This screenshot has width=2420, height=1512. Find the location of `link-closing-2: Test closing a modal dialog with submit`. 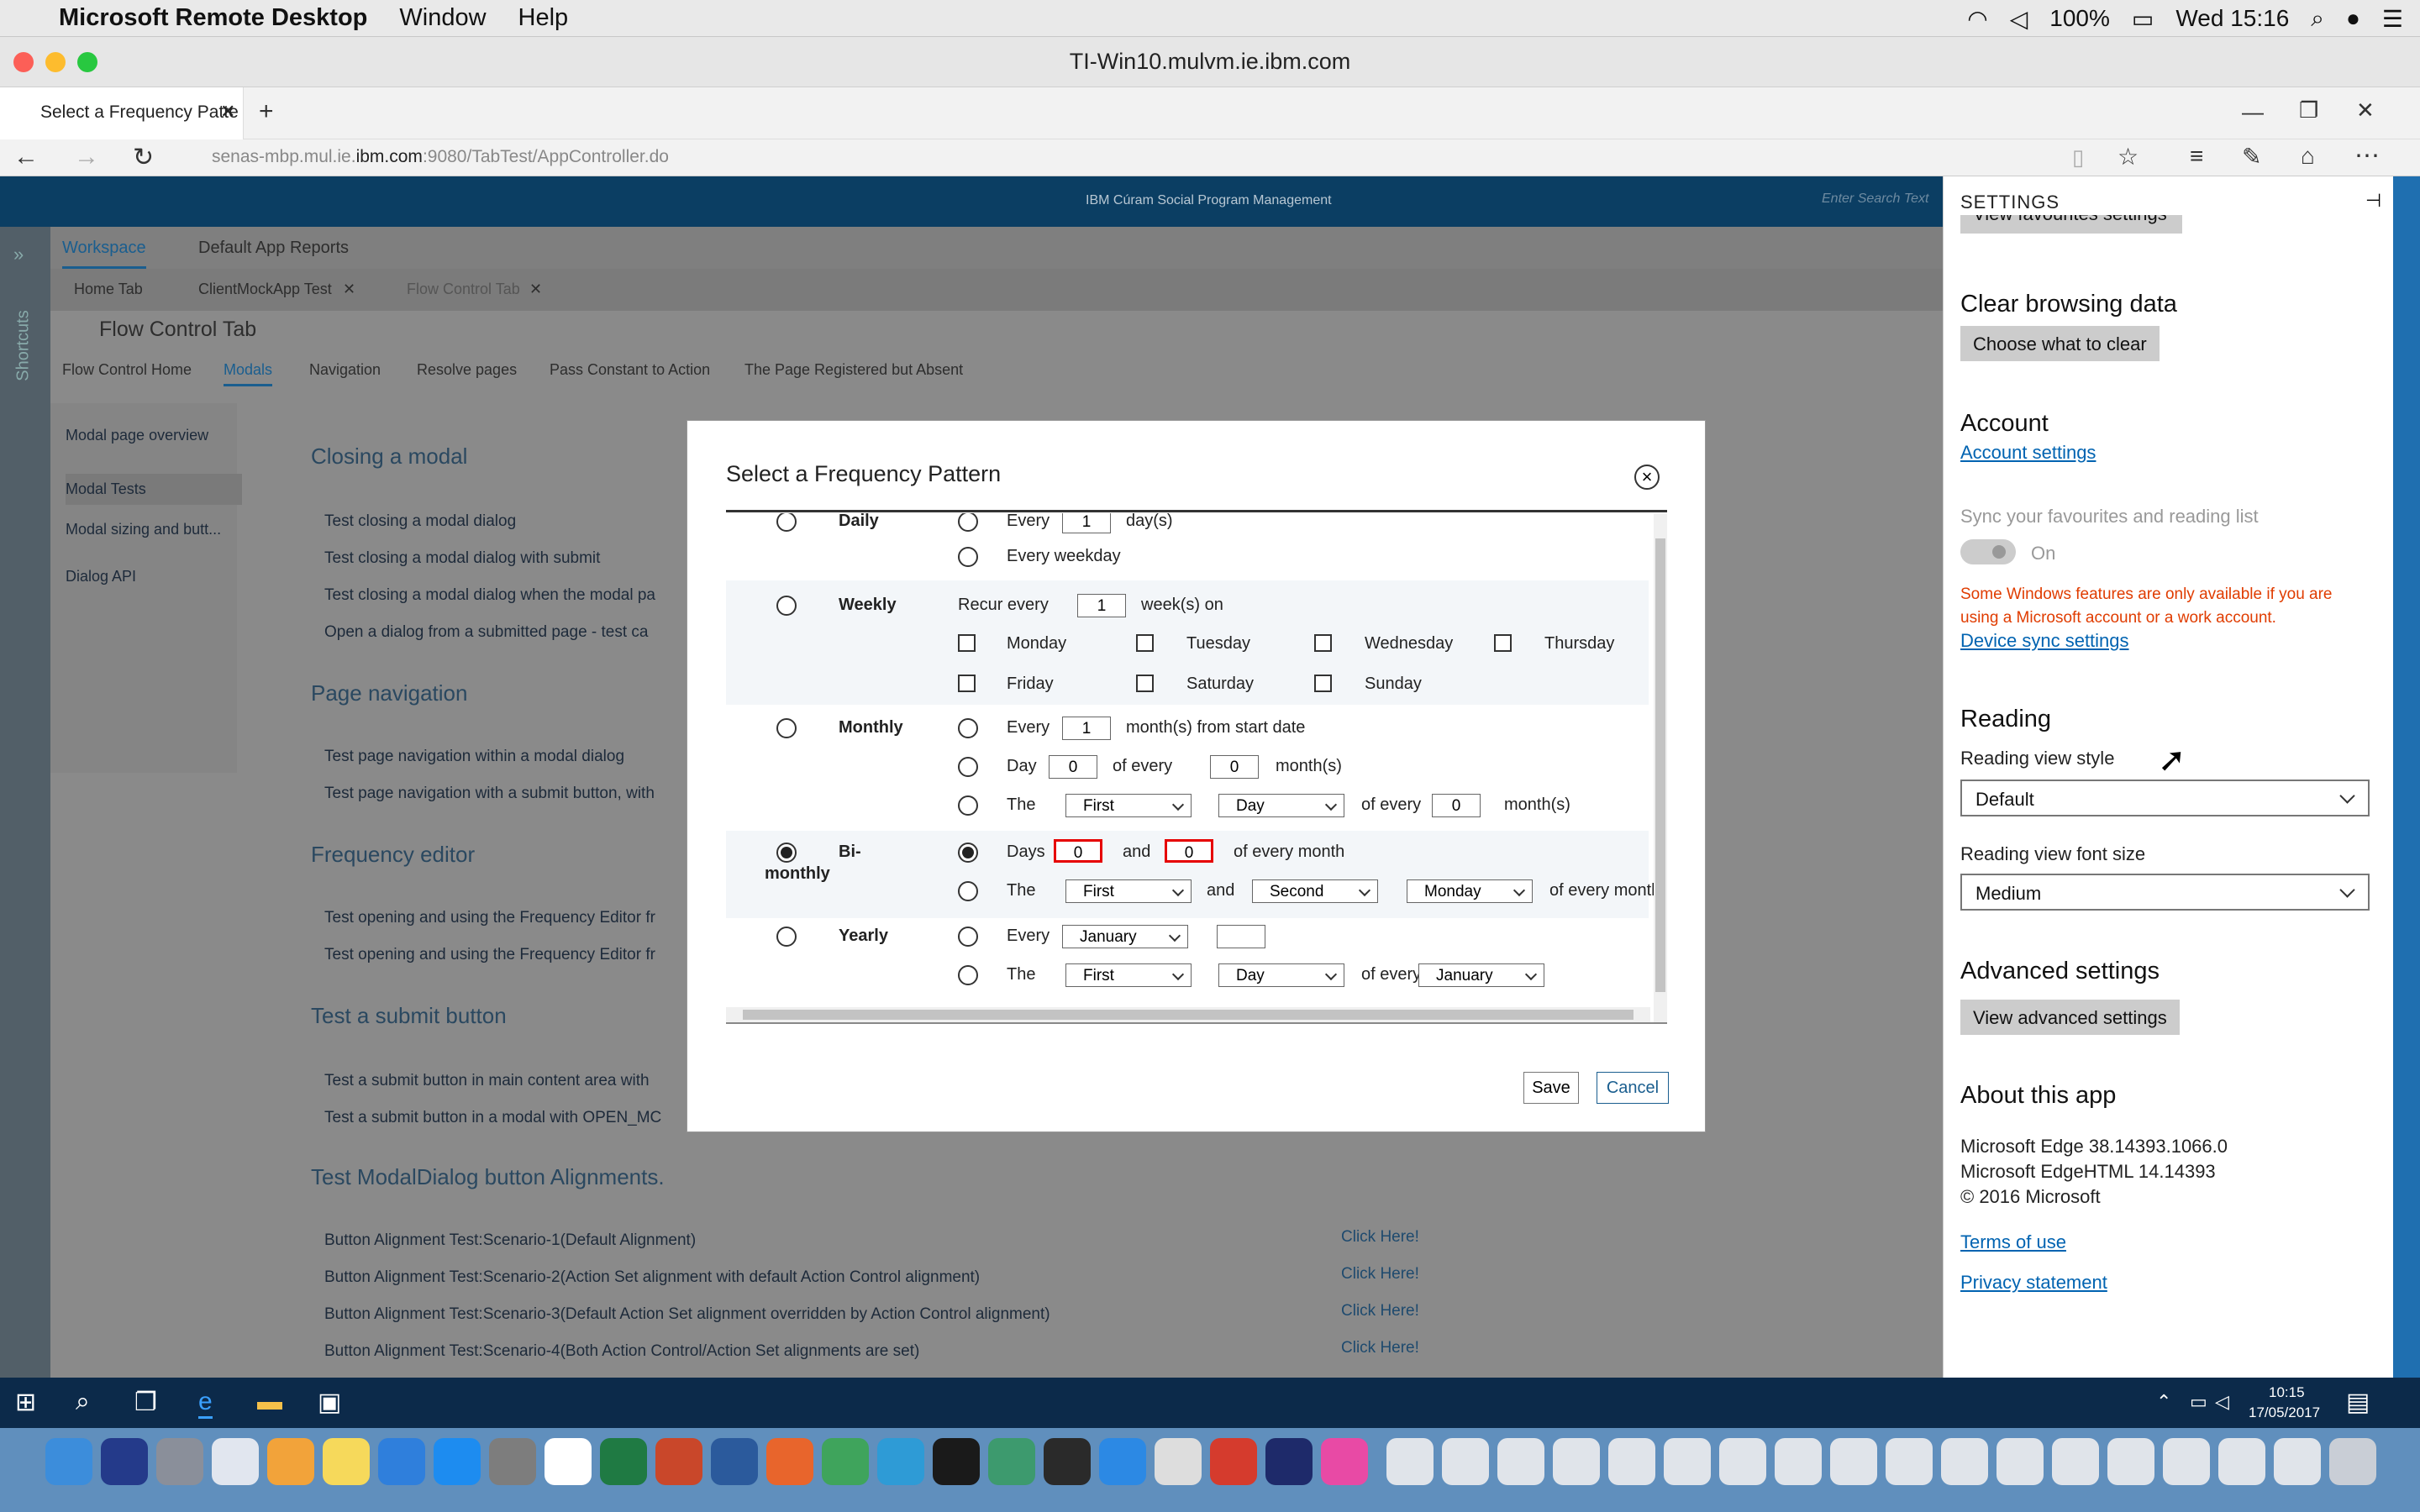

link-closing-2: Test closing a modal dialog with submit is located at coordinates (462, 558).